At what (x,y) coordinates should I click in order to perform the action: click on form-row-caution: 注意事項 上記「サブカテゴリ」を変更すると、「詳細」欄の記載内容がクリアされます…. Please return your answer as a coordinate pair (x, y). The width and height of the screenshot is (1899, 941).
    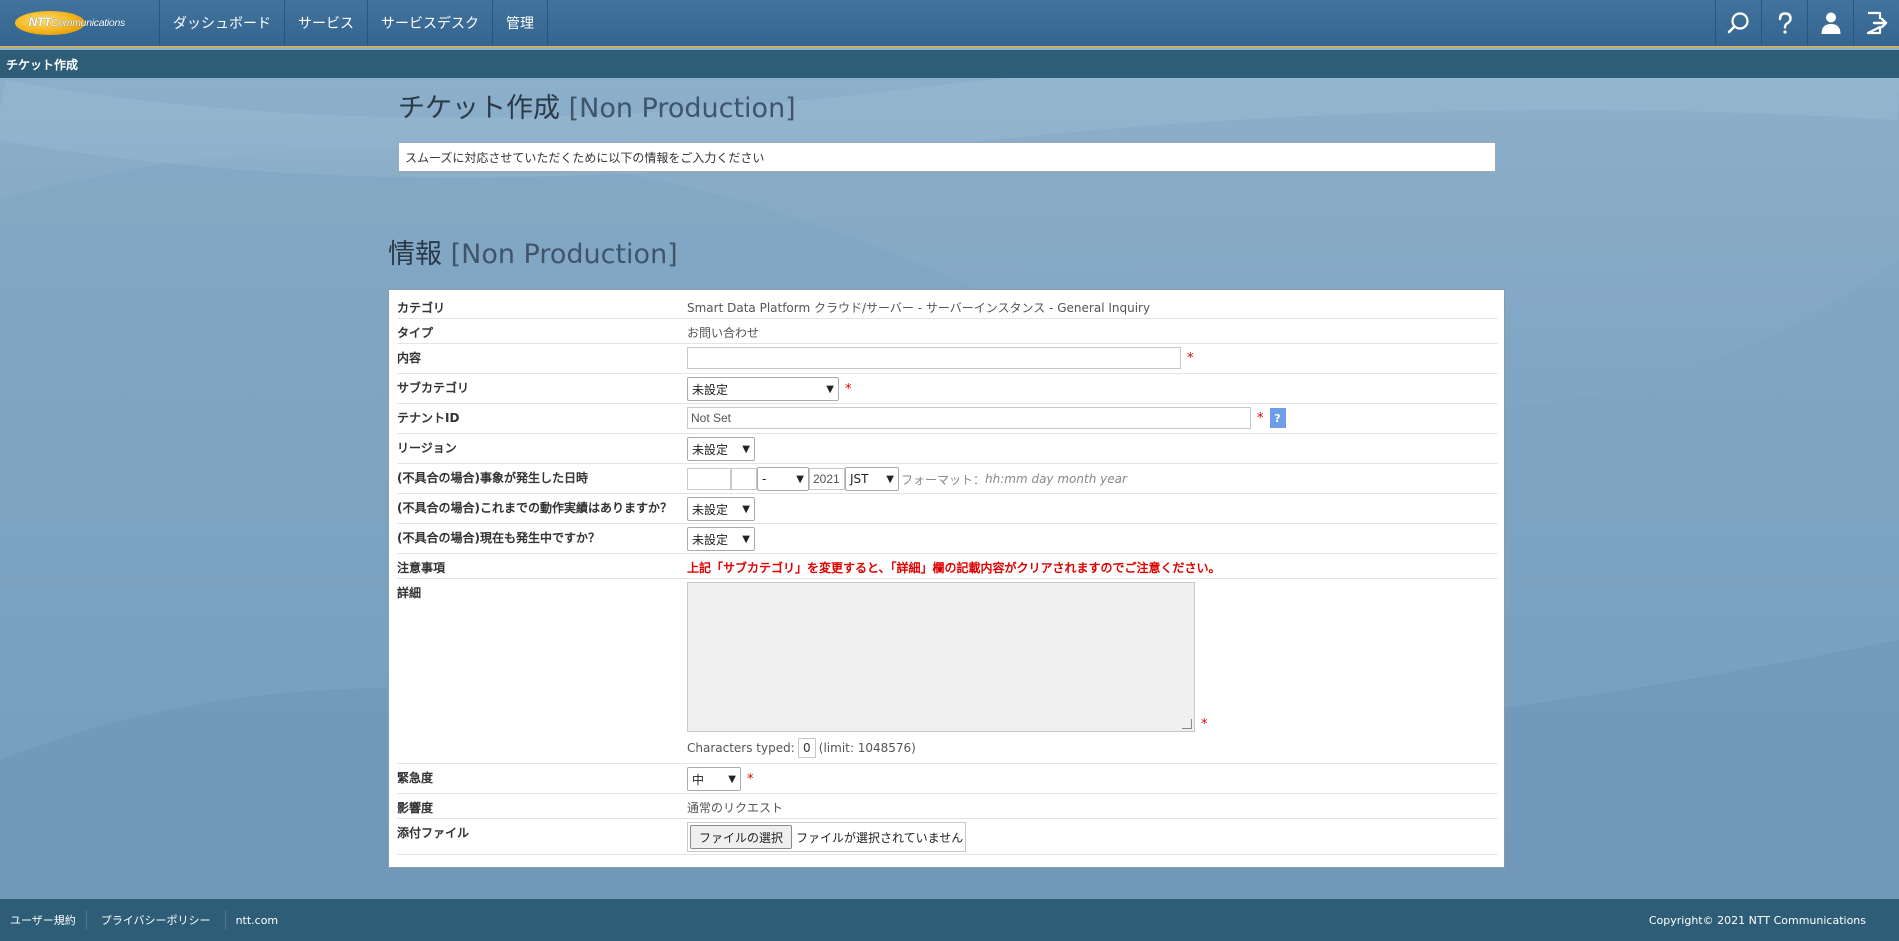
    Looking at the image, I should click on (947, 566).